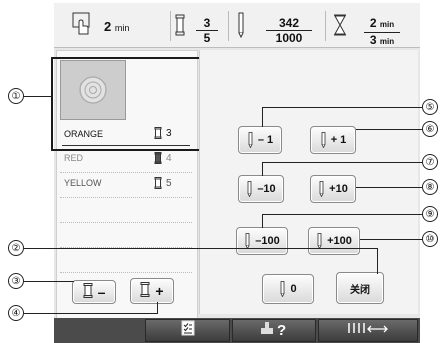 This screenshot has width=446, height=343. Describe the element at coordinates (207, 23) in the screenshot. I see `color-current: 3` at that location.